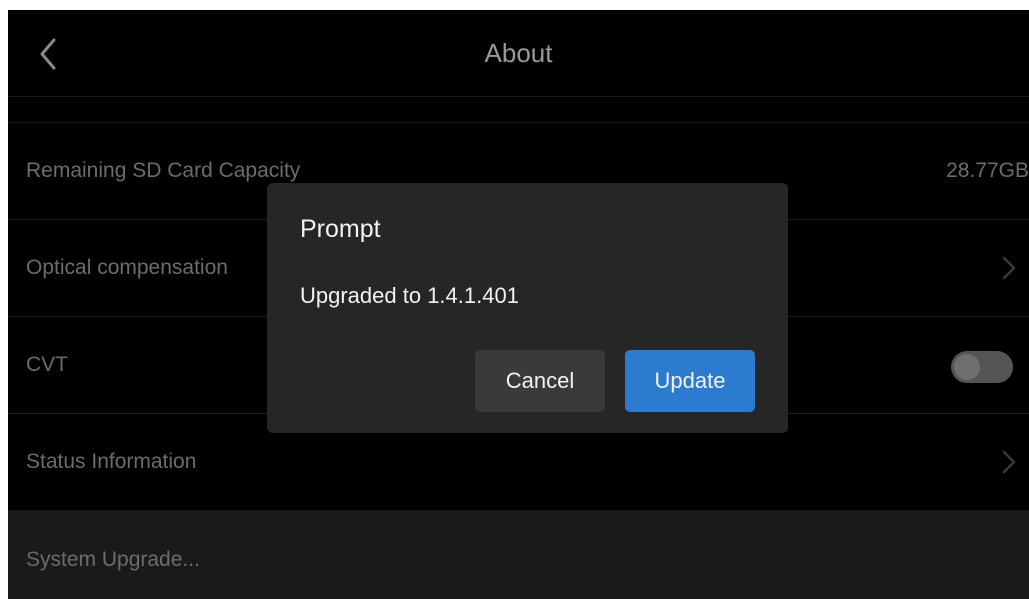 This screenshot has height=599, width=1029. Describe the element at coordinates (518, 110) in the screenshot. I see `spacer-row` at that location.